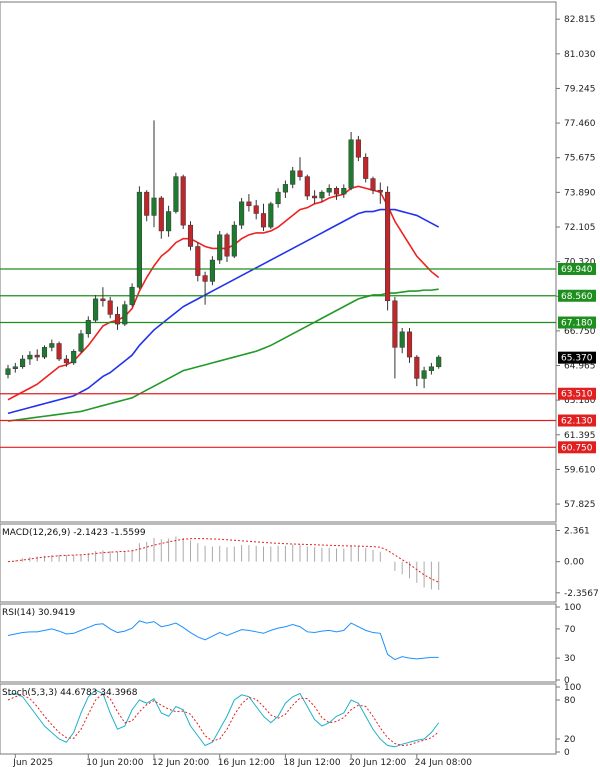 This screenshot has width=600, height=767. What do you see at coordinates (577, 324) in the screenshot?
I see `level-badge-label: 67.180` at bounding box center [577, 324].